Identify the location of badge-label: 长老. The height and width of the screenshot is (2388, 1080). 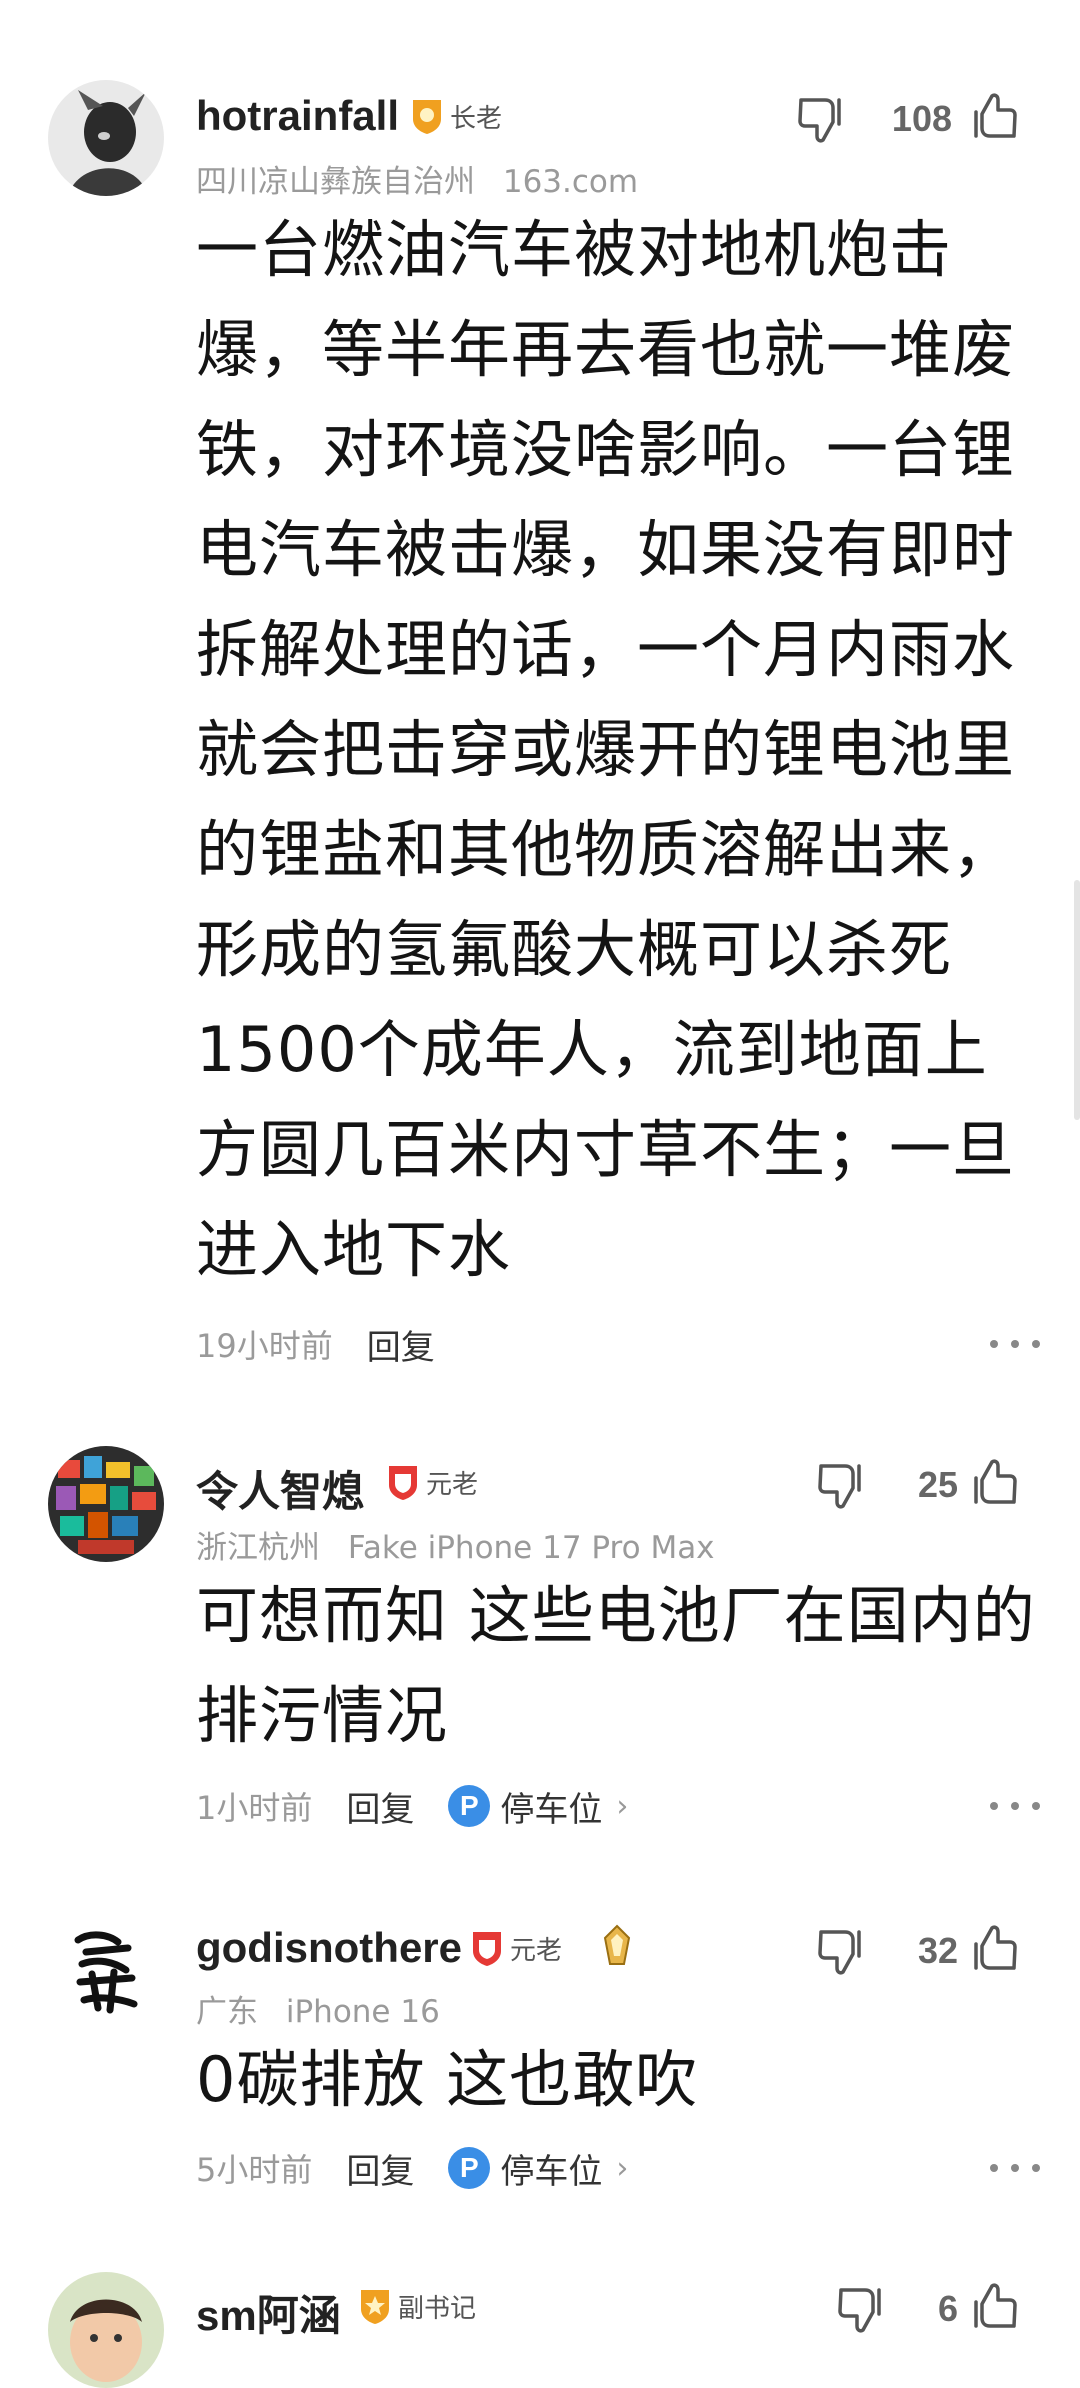
(476, 118).